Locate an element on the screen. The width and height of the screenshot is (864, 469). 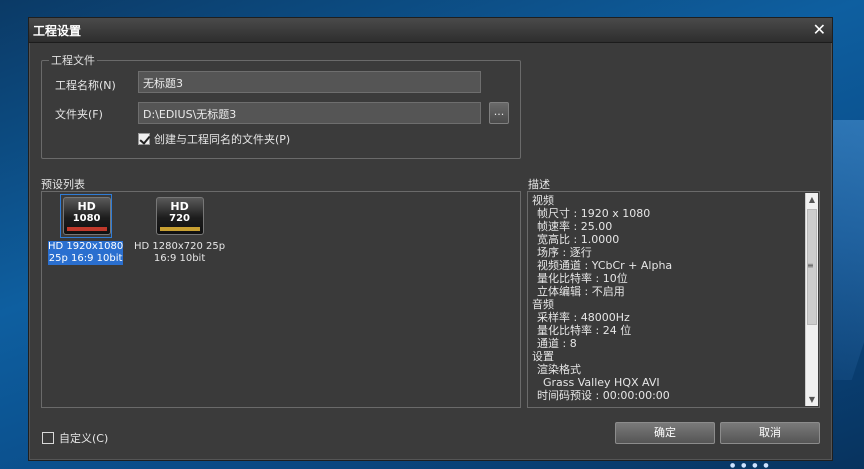
dialog-title: 工程设置 is located at coordinates (57, 30).